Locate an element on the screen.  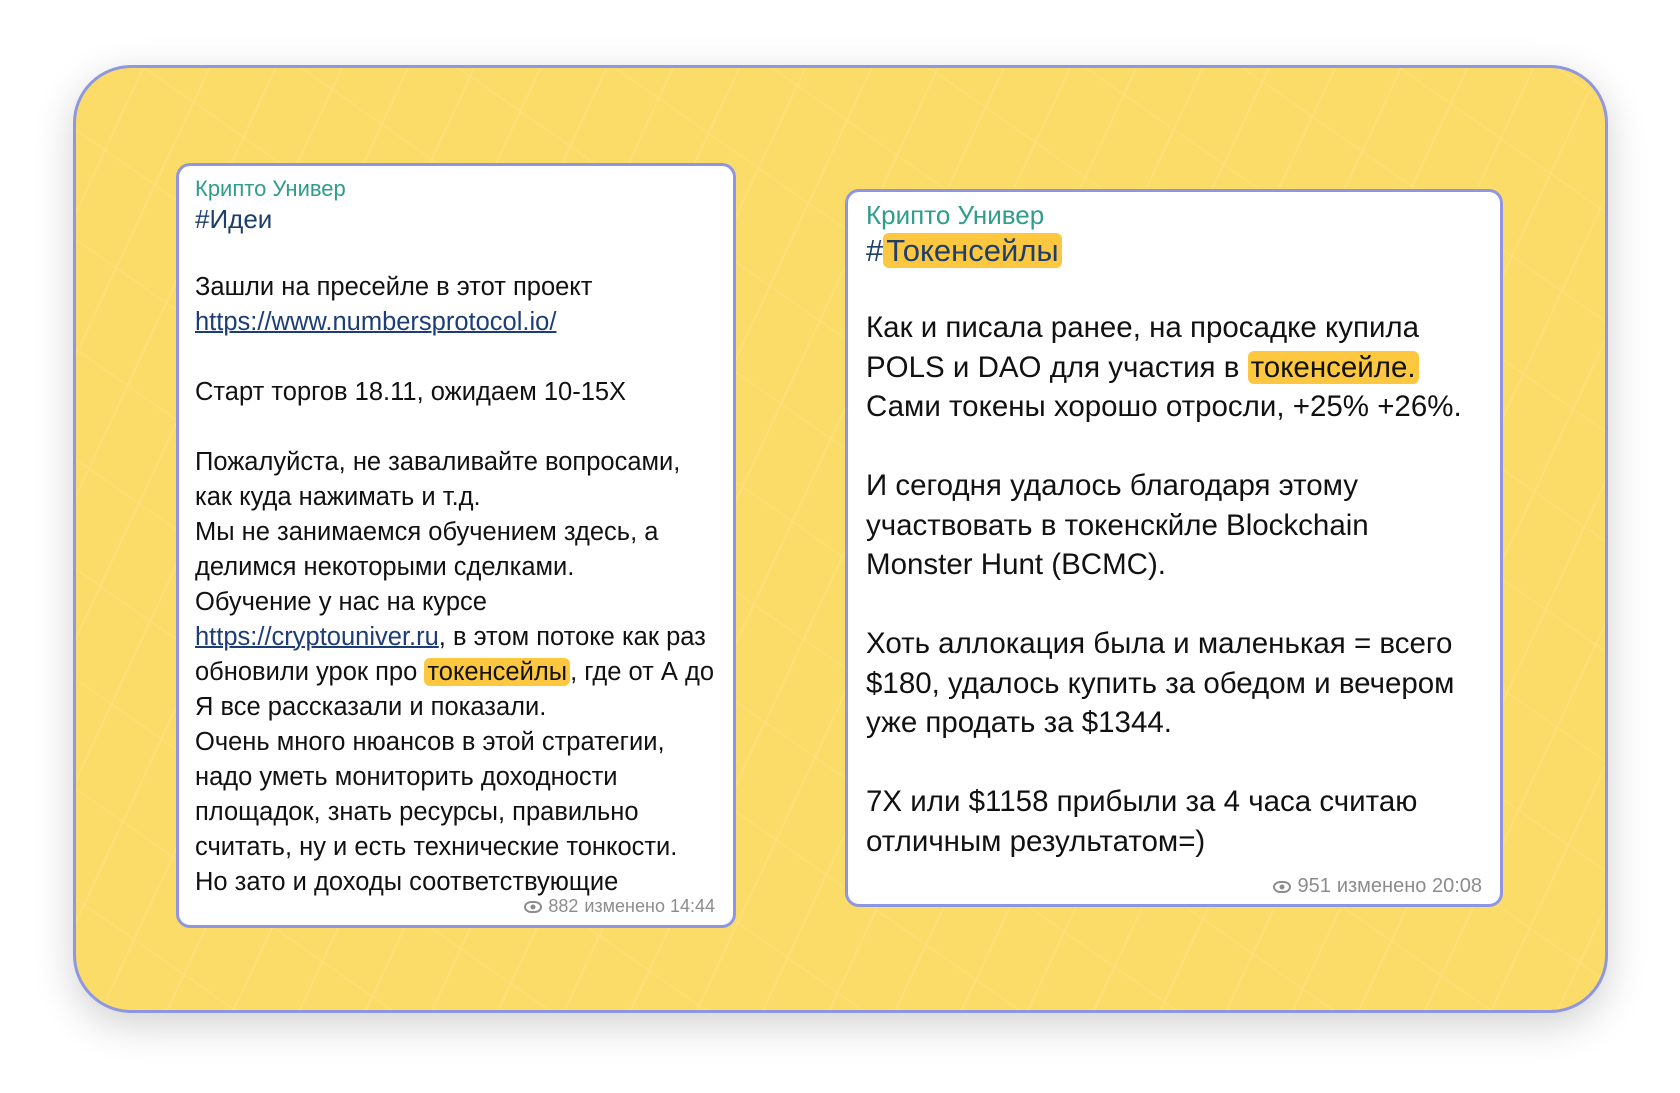
highlighted-word: токенсейле. is located at coordinates (1333, 367).